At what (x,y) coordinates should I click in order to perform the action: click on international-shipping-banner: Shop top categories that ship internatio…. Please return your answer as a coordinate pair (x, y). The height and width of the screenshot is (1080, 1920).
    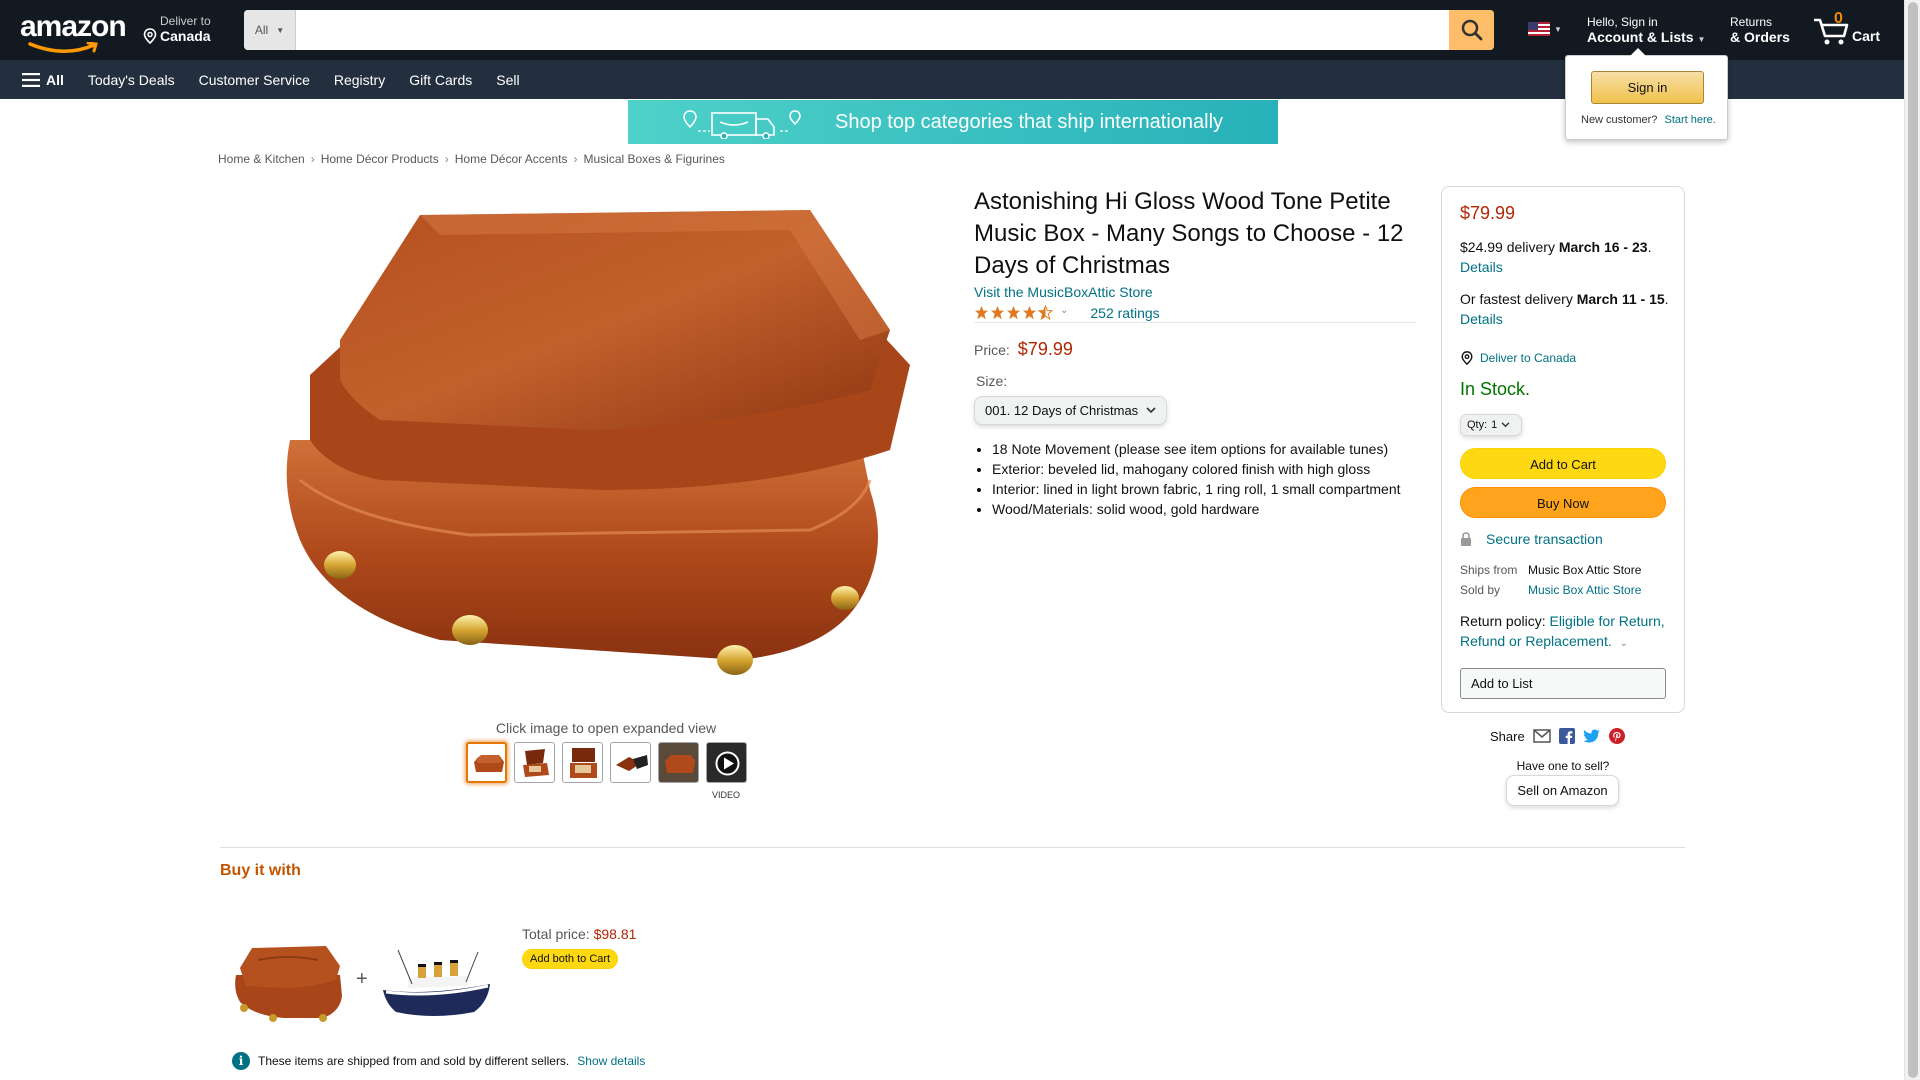
    Looking at the image, I should click on (953, 122).